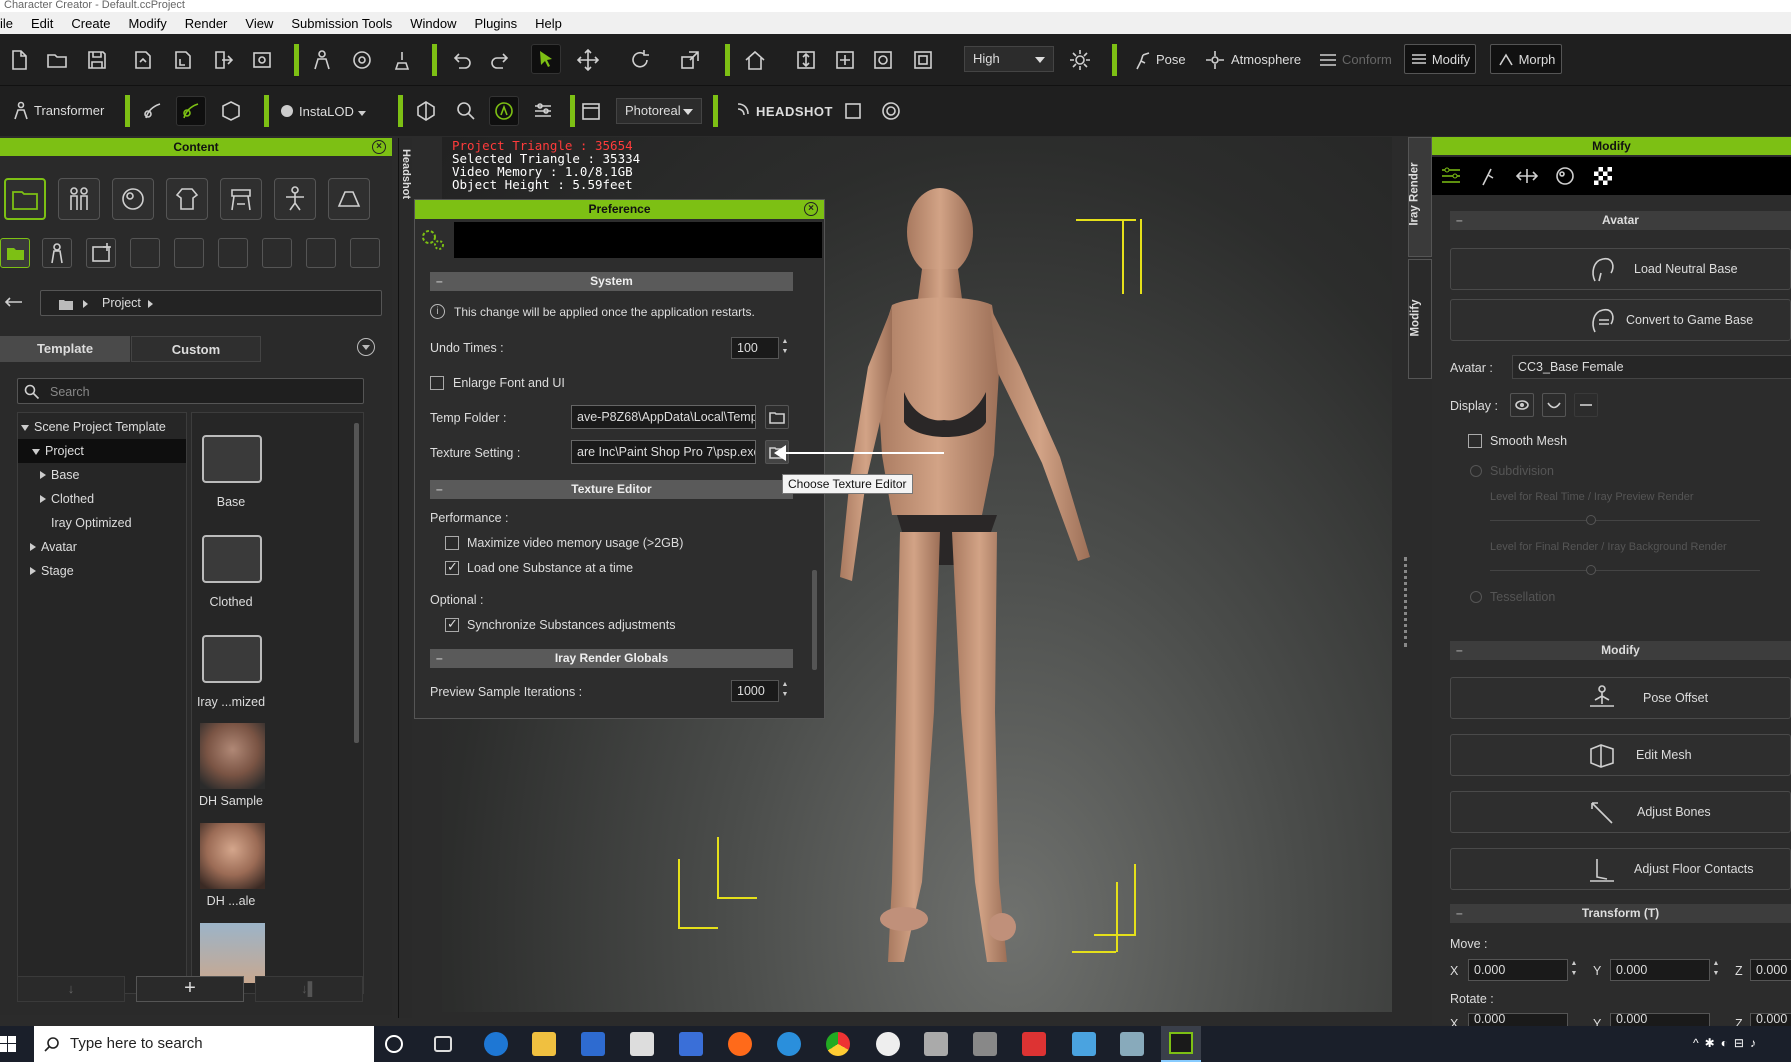 This screenshot has width=1791, height=1062. What do you see at coordinates (190, 391) in the screenshot?
I see `search-input: Search` at bounding box center [190, 391].